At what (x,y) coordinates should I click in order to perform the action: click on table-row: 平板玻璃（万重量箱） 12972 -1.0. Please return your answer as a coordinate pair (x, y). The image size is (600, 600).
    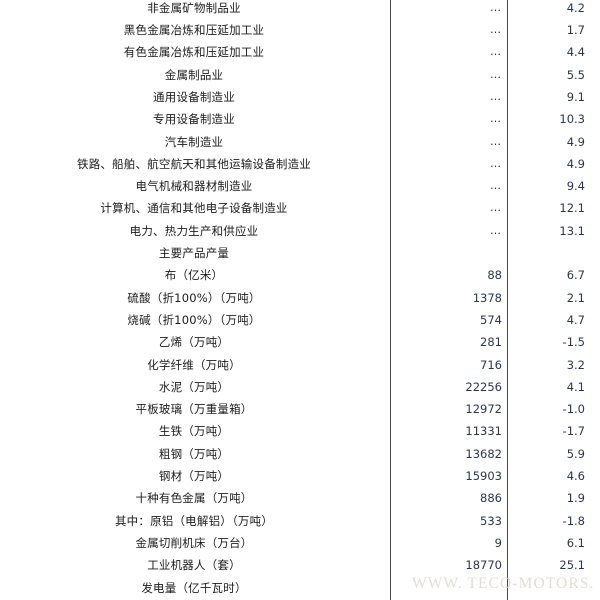
    Looking at the image, I should click on (300, 409).